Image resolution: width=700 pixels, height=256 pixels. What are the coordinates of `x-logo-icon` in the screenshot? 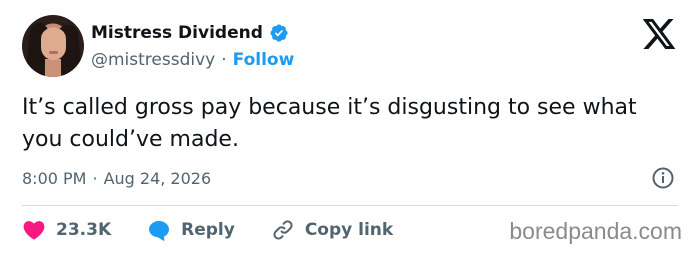 It's located at (660, 34).